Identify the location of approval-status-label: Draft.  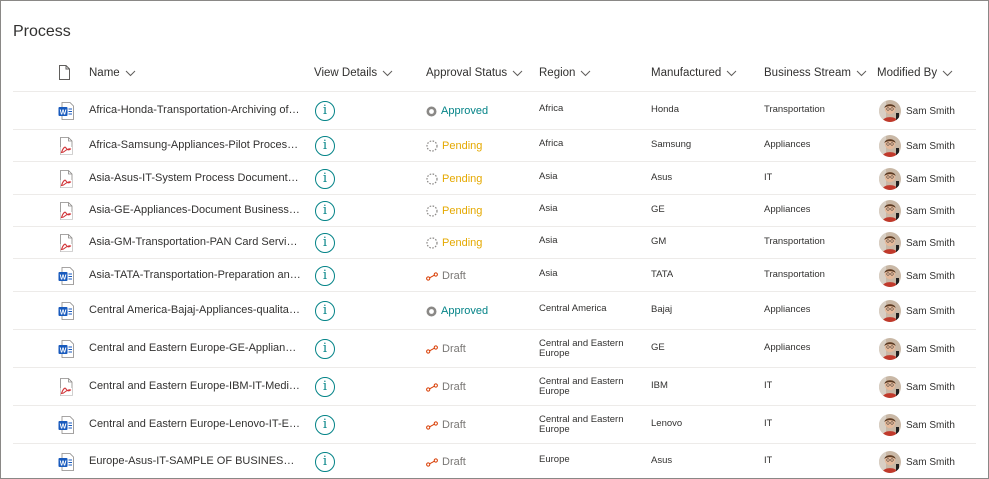
(454, 387).